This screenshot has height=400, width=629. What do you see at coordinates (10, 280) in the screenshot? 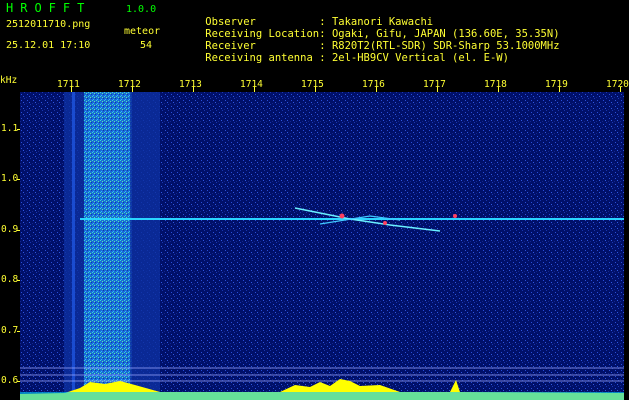
I see `frequency-tick-label: 0.8` at bounding box center [10, 280].